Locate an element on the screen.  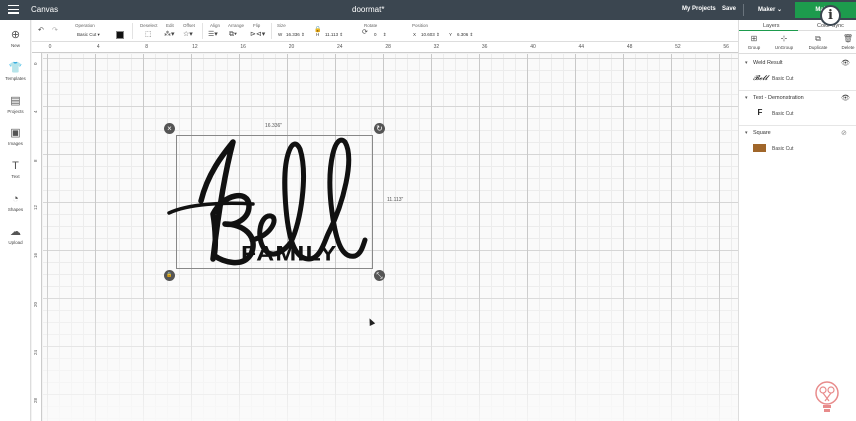
shirt-icon: 👕 is located at coordinates (15, 68).